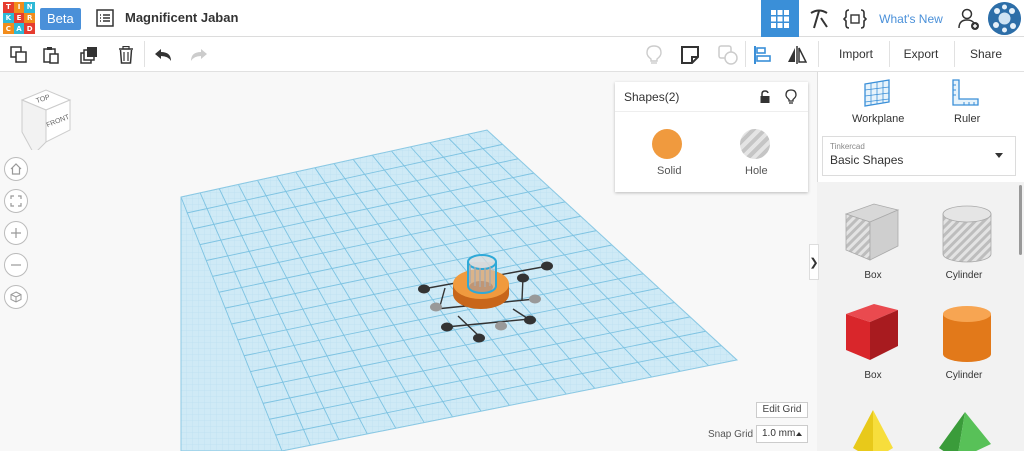  I want to click on workplane-label: Workplane, so click(878, 119).